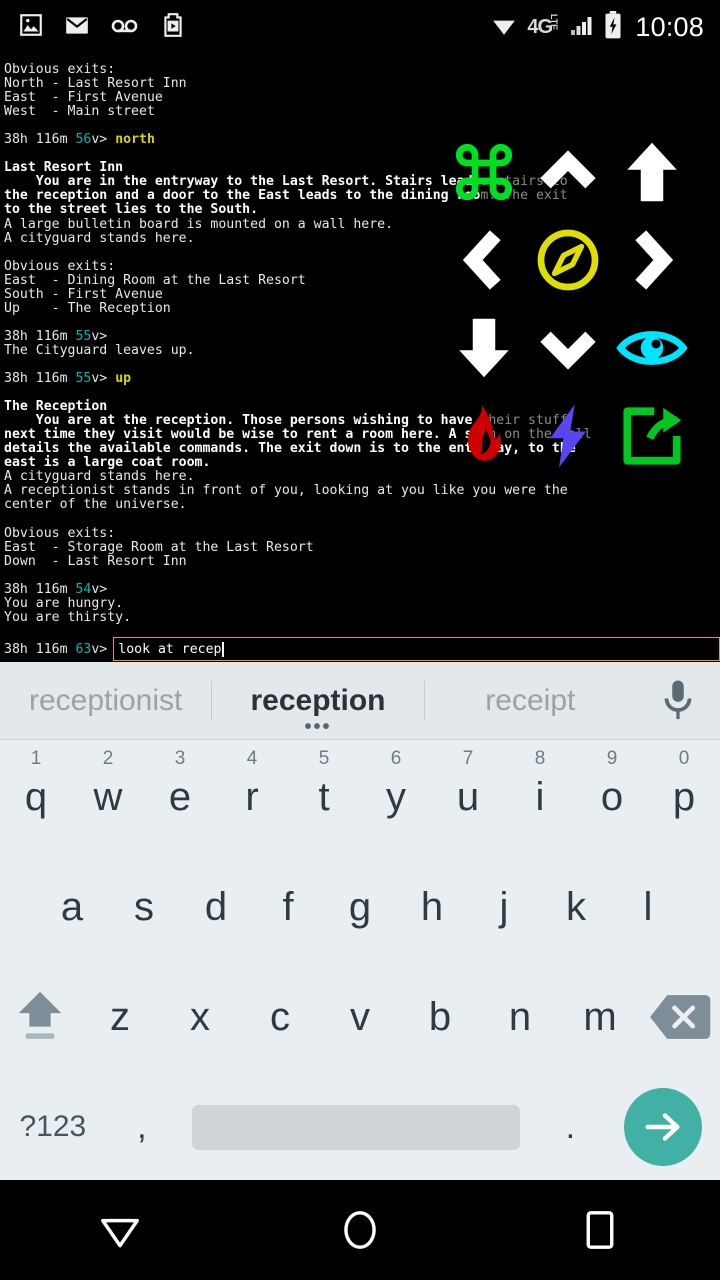 Image resolution: width=720 pixels, height=1280 pixels. What do you see at coordinates (362, 617) in the screenshot?
I see `terminal-line: You are thirsty.` at bounding box center [362, 617].